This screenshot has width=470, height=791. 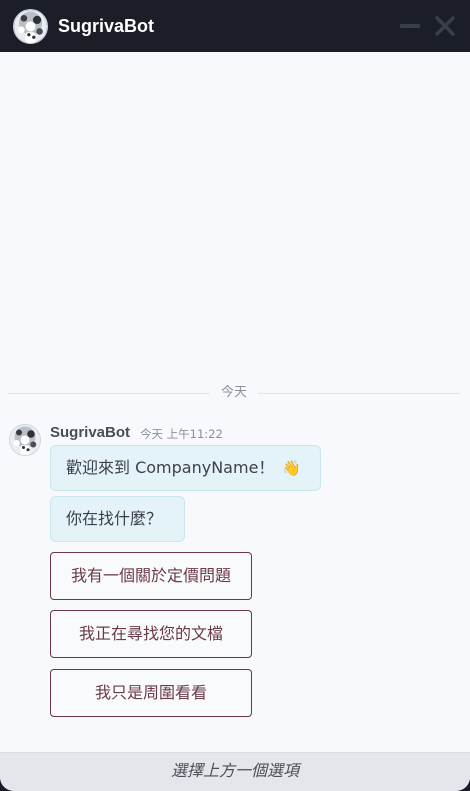 I want to click on message-timestamp: 今天 上午11:22, so click(x=181, y=434).